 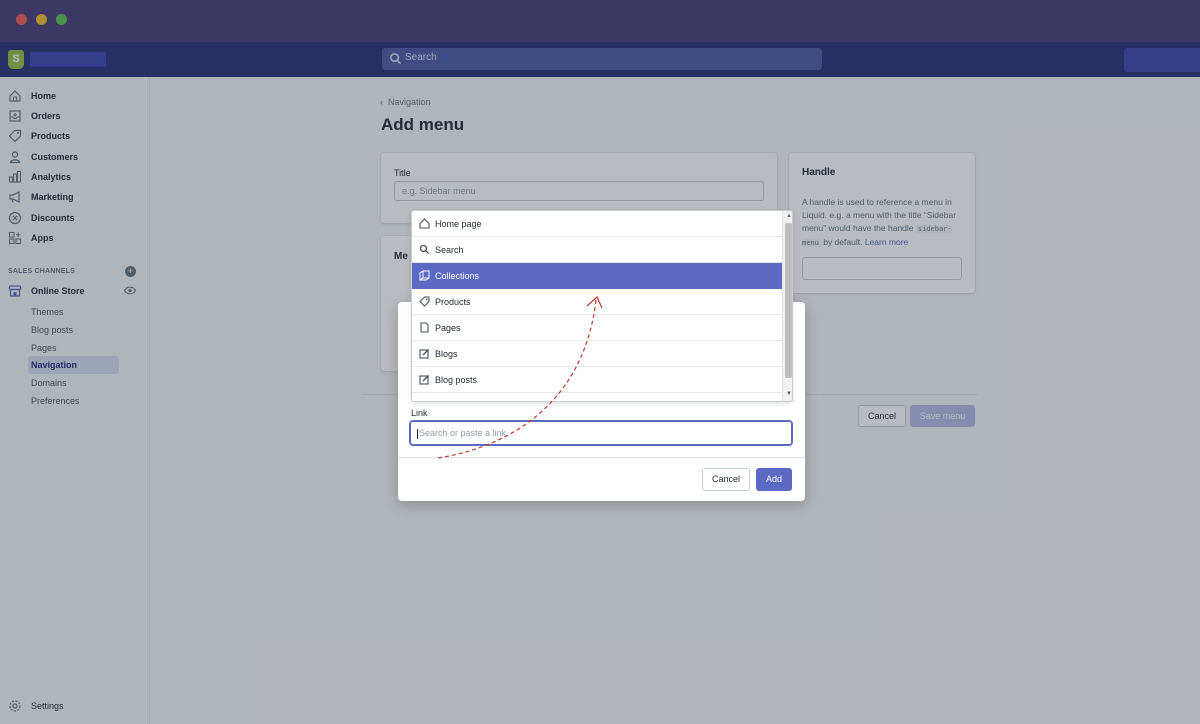 I want to click on option-label: Pages, so click(x=448, y=328).